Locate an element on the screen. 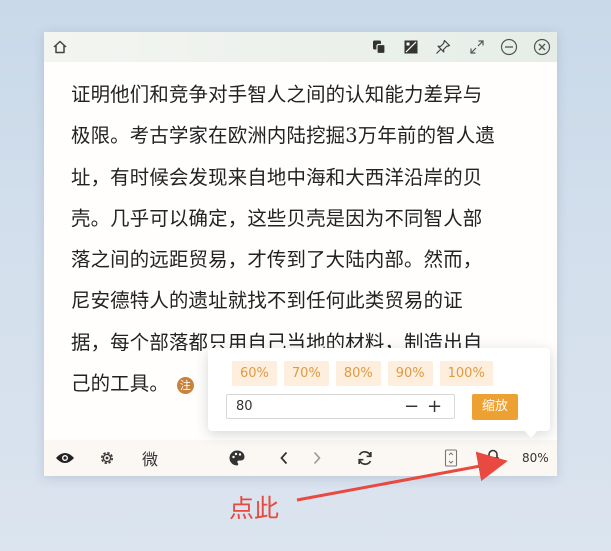 Image resolution: width=611 pixels, height=551 pixels. zoom-presets: 60% 70% 80% 90% 100% is located at coordinates (362, 373).